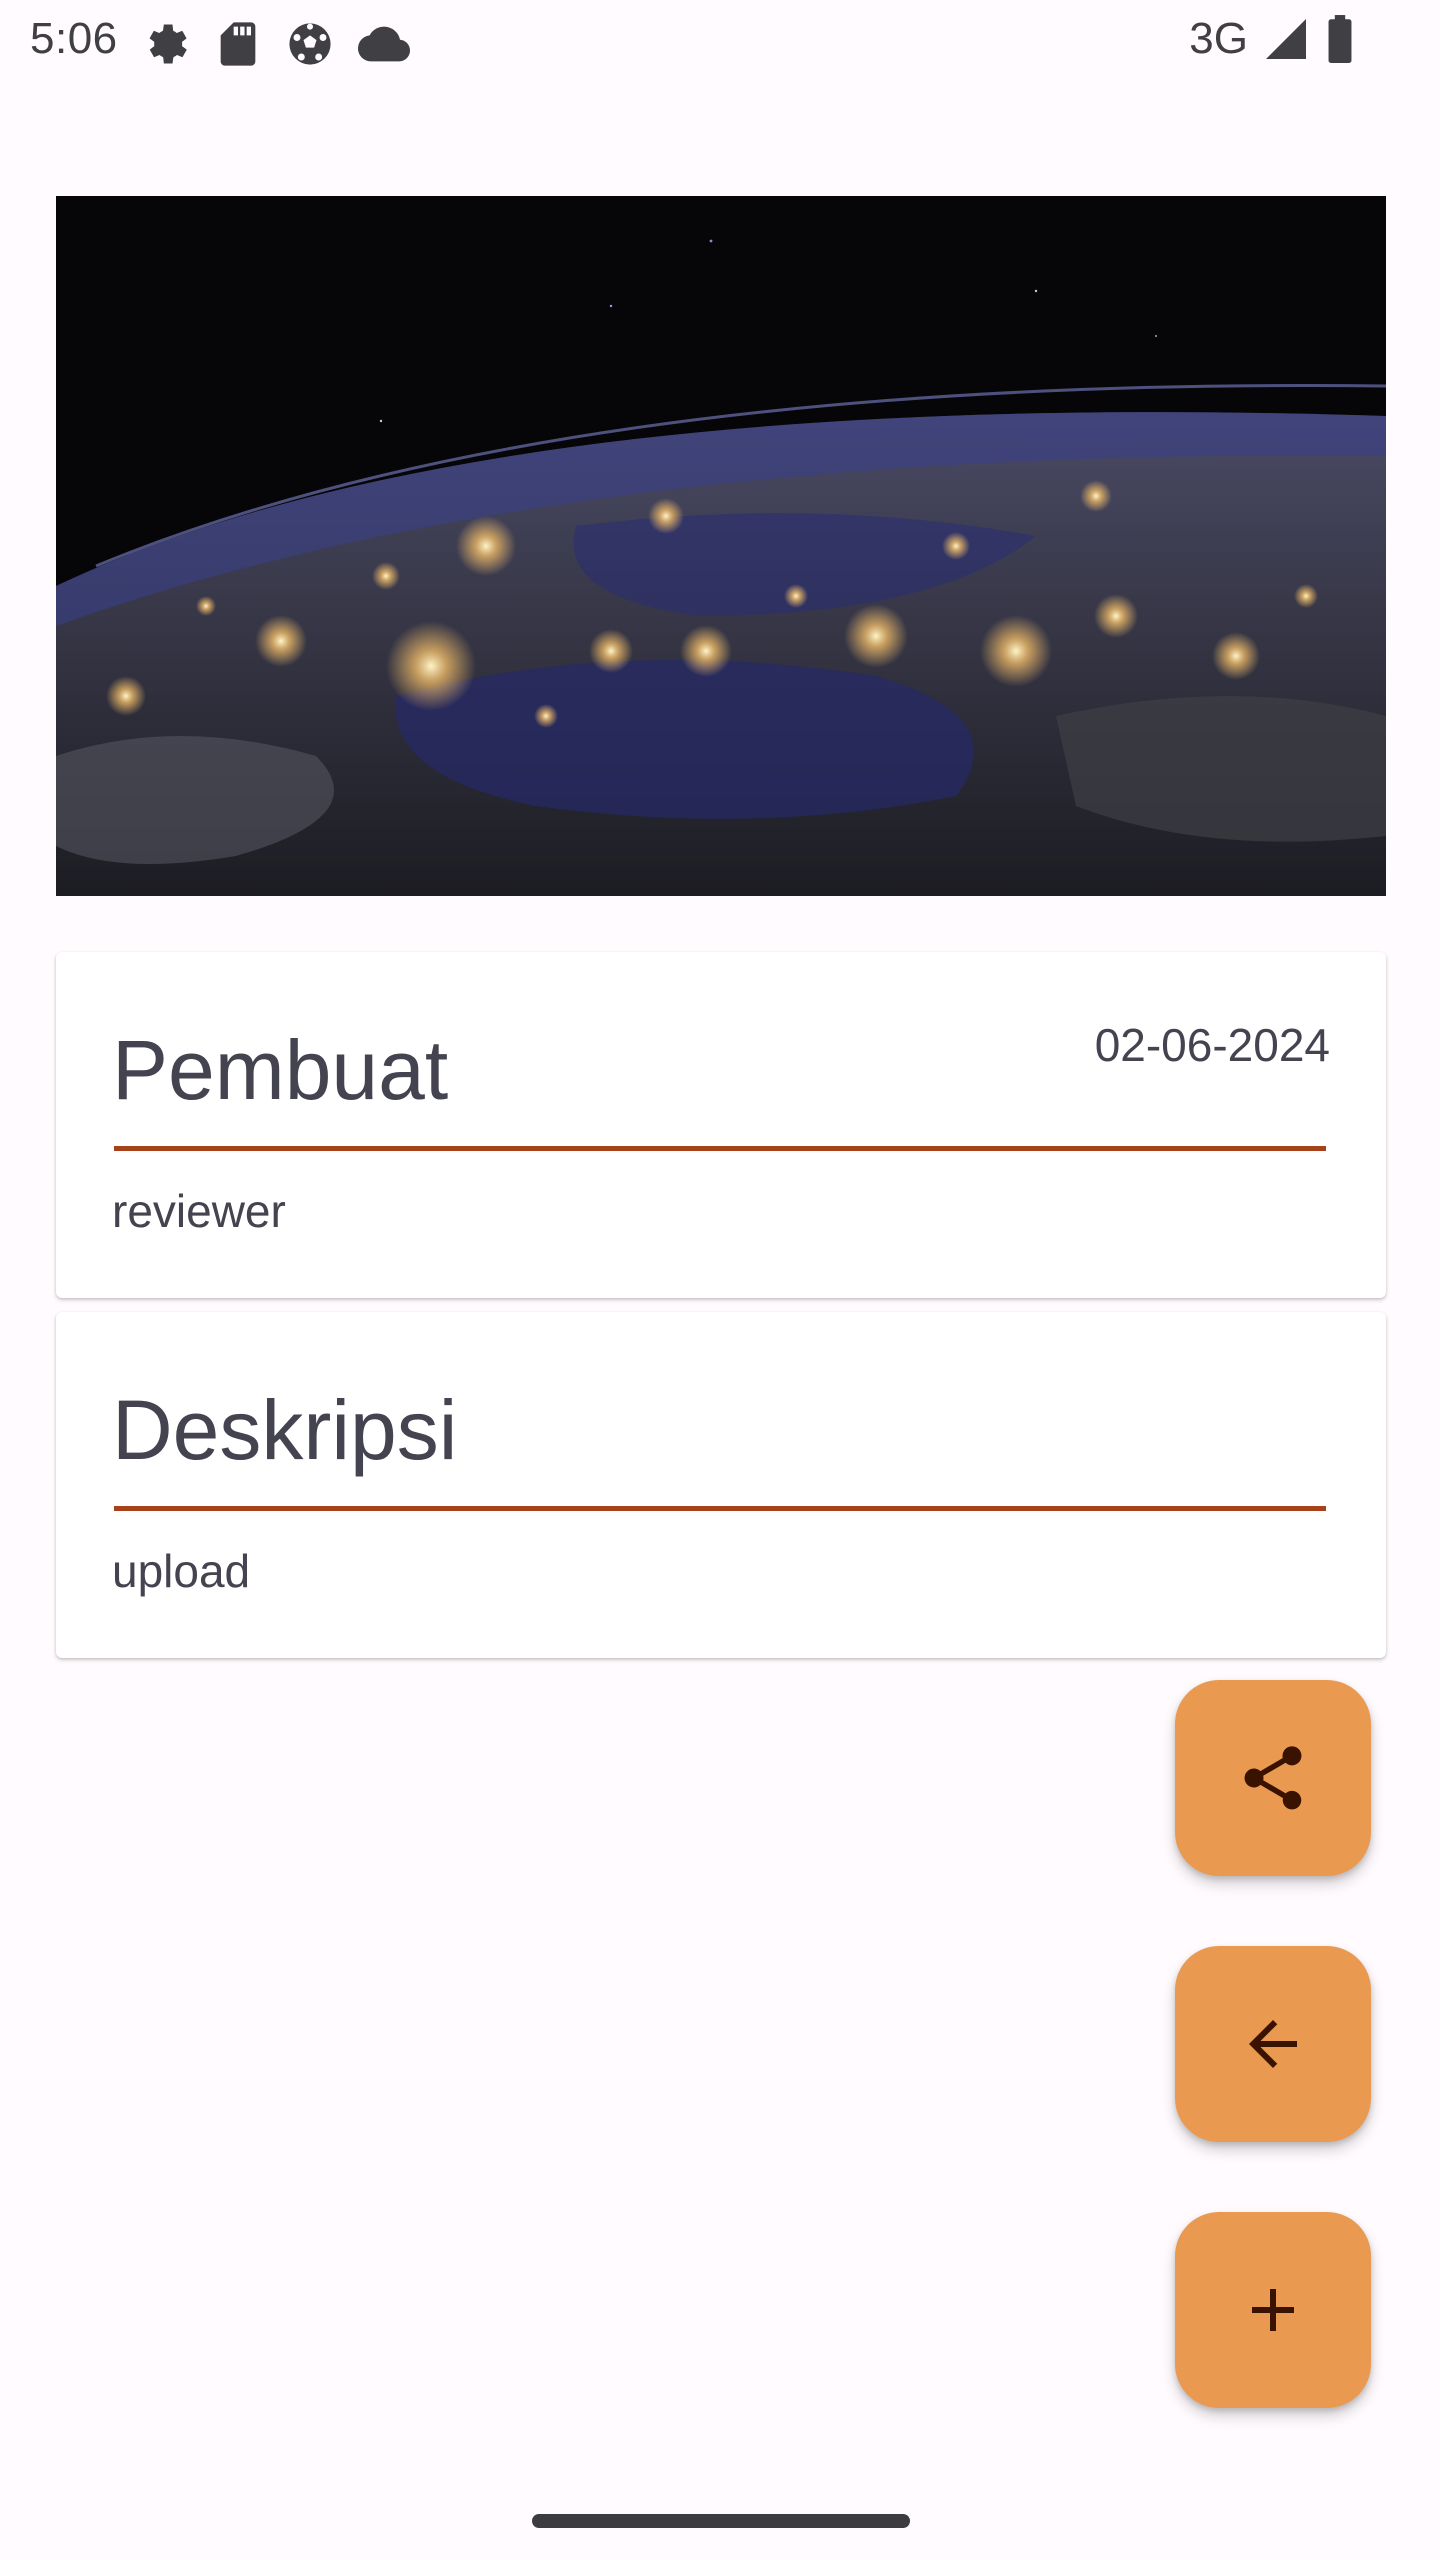  What do you see at coordinates (181, 1571) in the screenshot?
I see `description-value: upload` at bounding box center [181, 1571].